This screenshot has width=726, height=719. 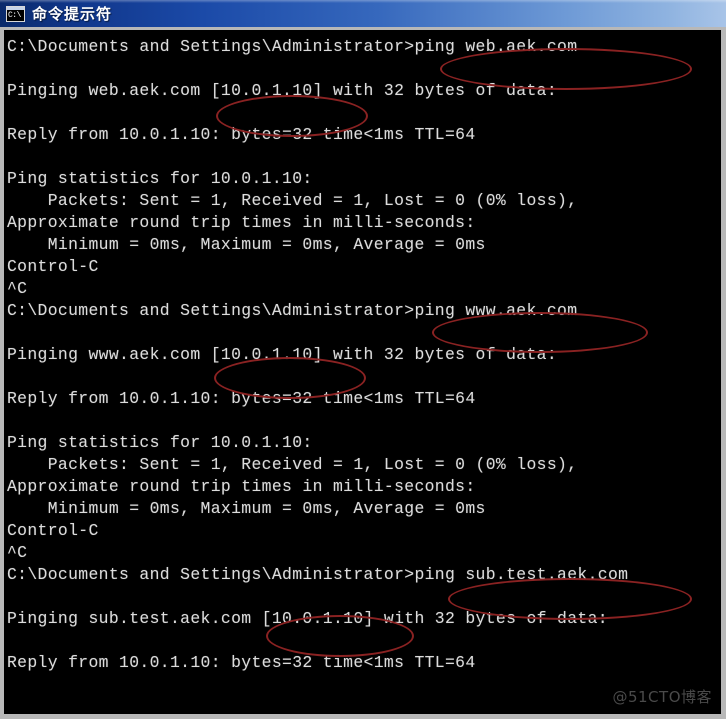 I want to click on command-prompt-icon: C:\, so click(x=15, y=13).